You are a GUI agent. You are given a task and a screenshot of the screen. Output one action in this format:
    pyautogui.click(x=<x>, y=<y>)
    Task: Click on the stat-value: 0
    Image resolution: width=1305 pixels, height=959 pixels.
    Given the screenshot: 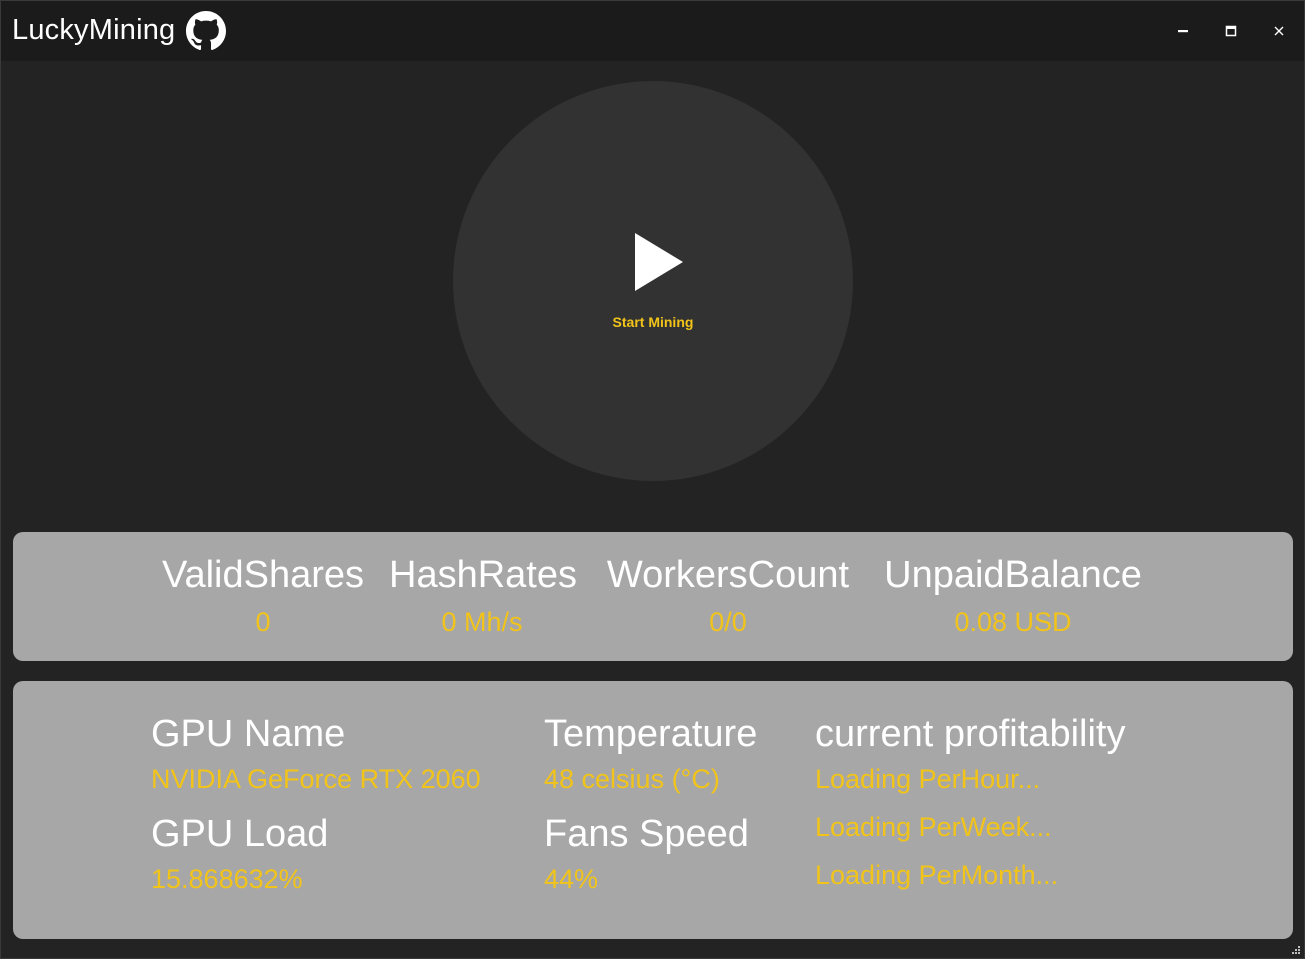 What is the action you would take?
    pyautogui.click(x=263, y=622)
    